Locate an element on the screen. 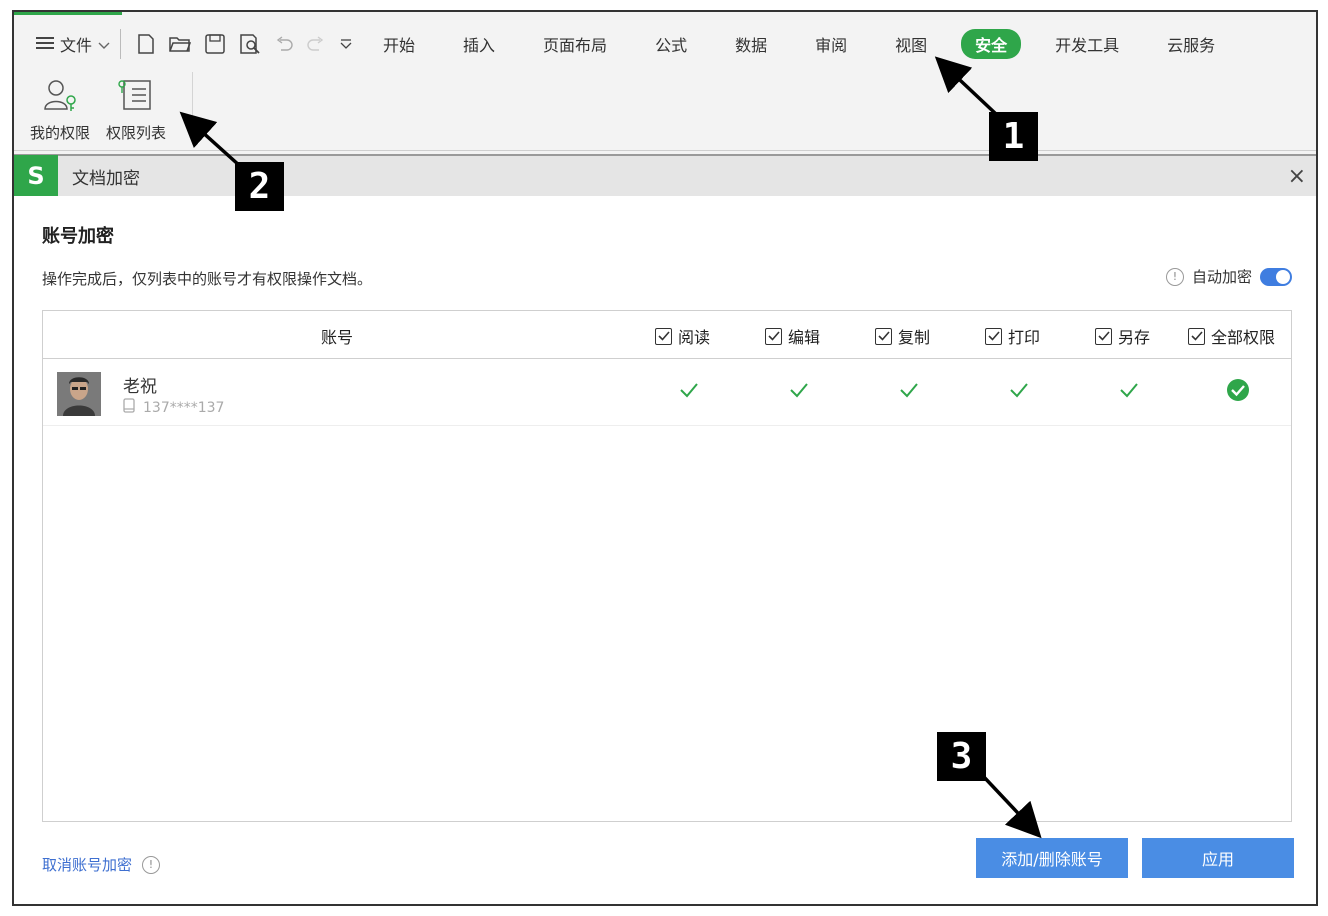  security-toolbar: 我的权限 权限列表 is located at coordinates (98, 110).